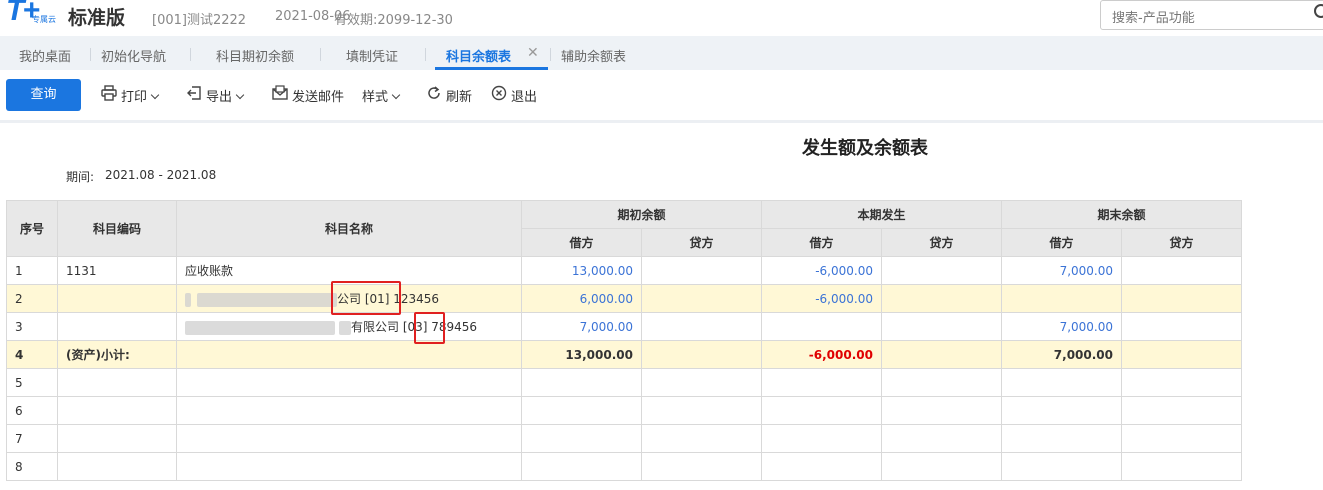  Describe the element at coordinates (133, 55) in the screenshot. I see `tab-init-guide: 初始化导航` at that location.